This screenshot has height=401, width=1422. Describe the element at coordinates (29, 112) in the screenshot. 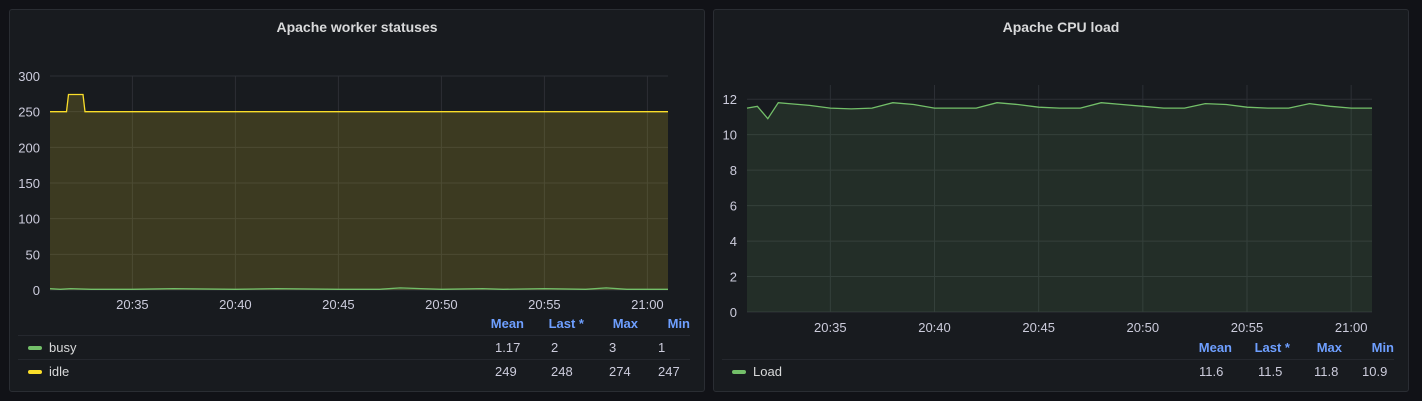

I see `y-axis-tick-label: 250` at that location.